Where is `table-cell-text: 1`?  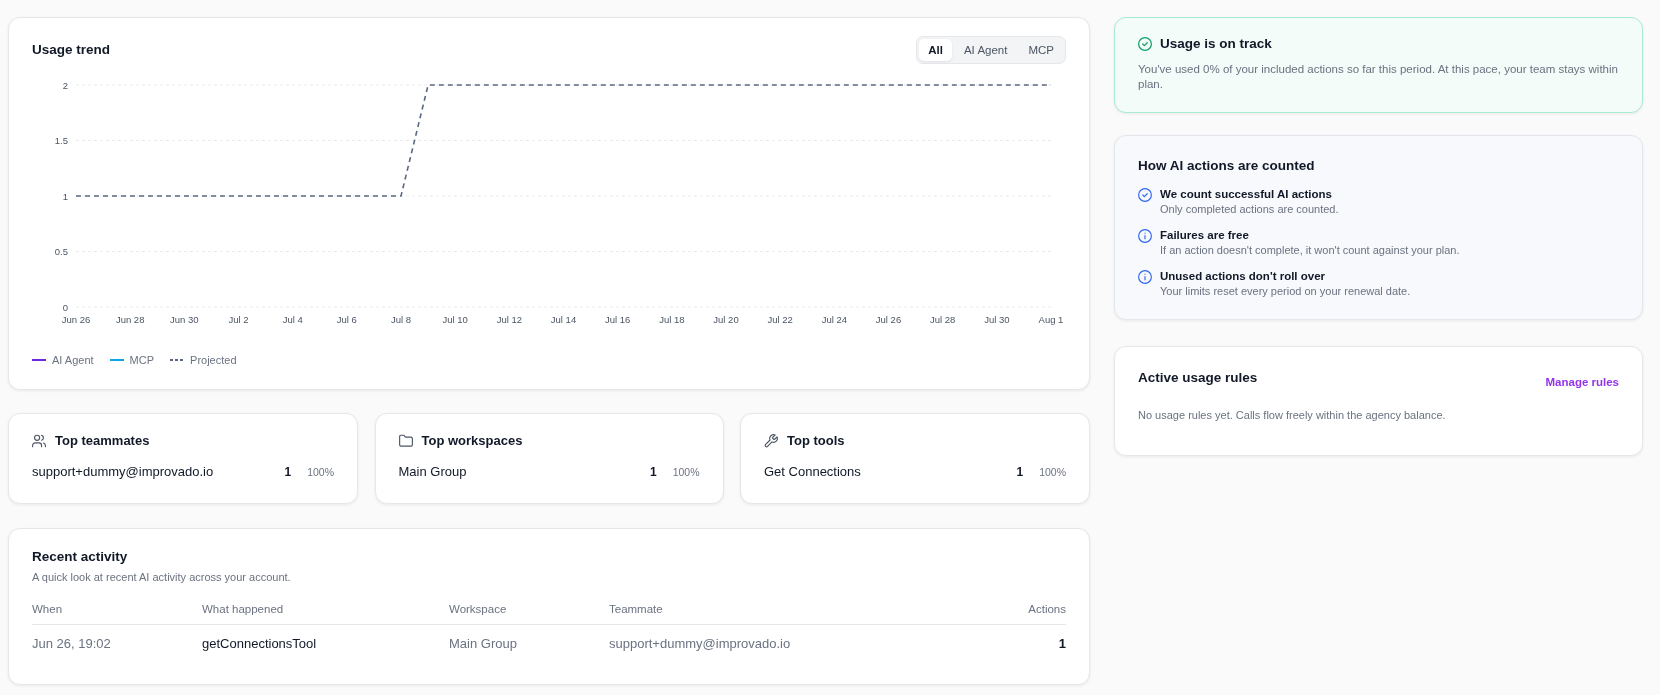
table-cell-text: 1 is located at coordinates (1061, 644).